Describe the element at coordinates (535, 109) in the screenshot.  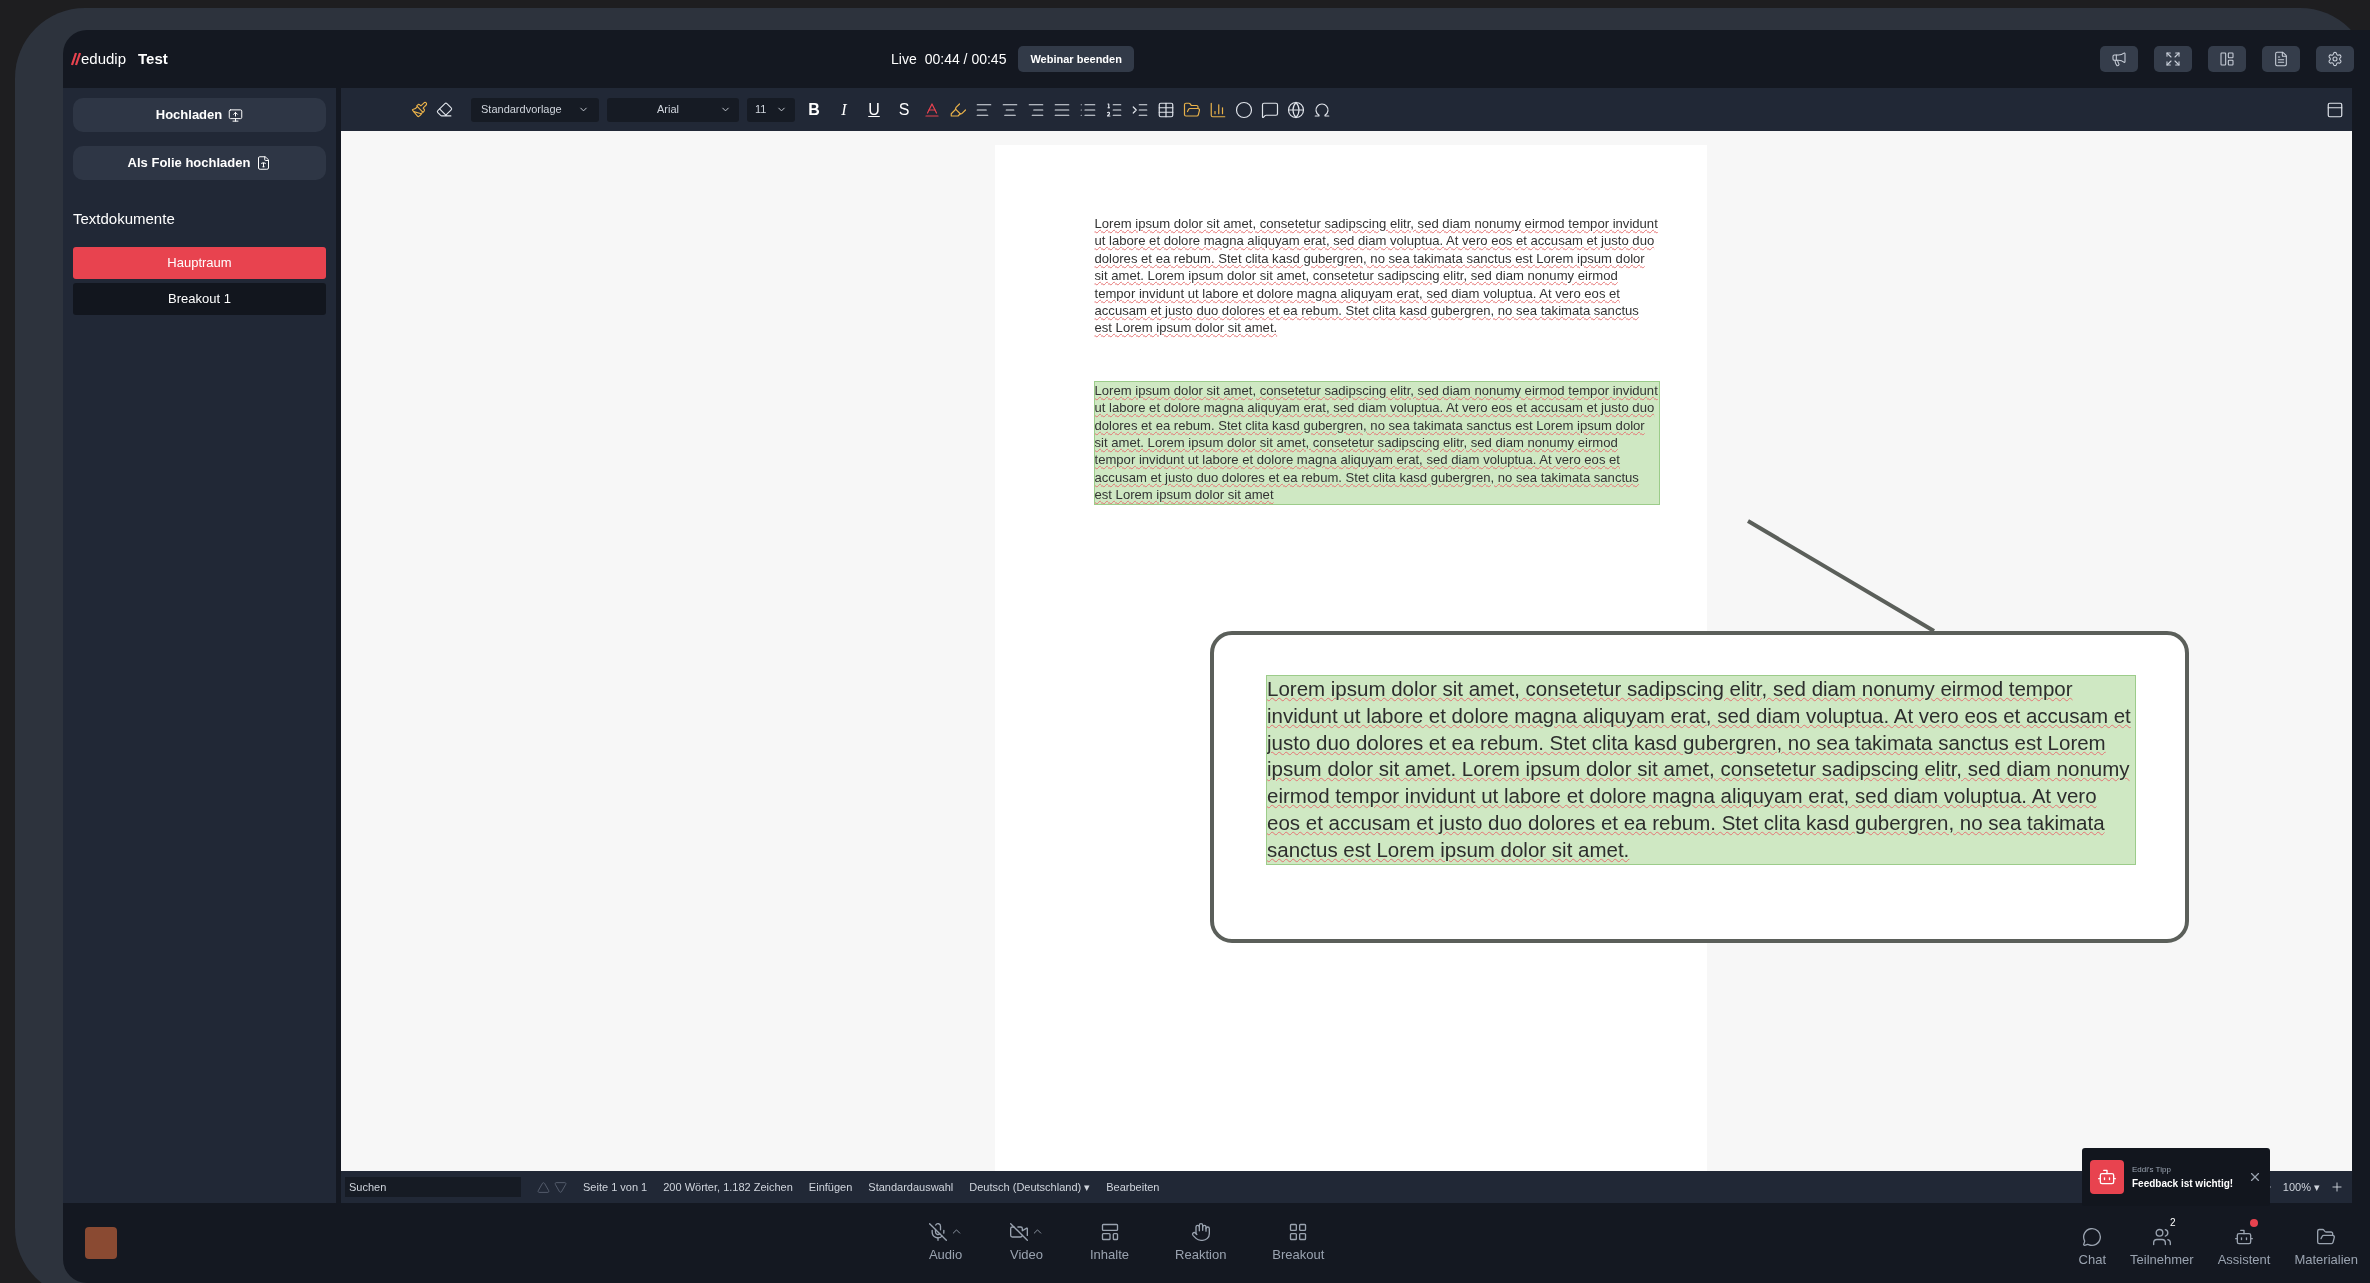
I see `style-dropdown: Standardvorlage` at that location.